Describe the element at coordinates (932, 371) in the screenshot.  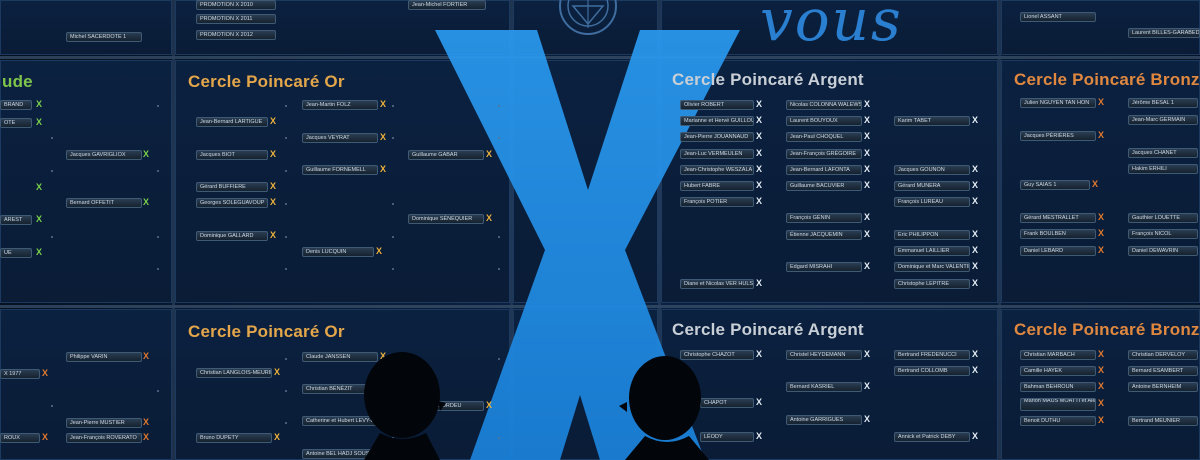
I see `name-plate: Bertrand COLLOMB` at that location.